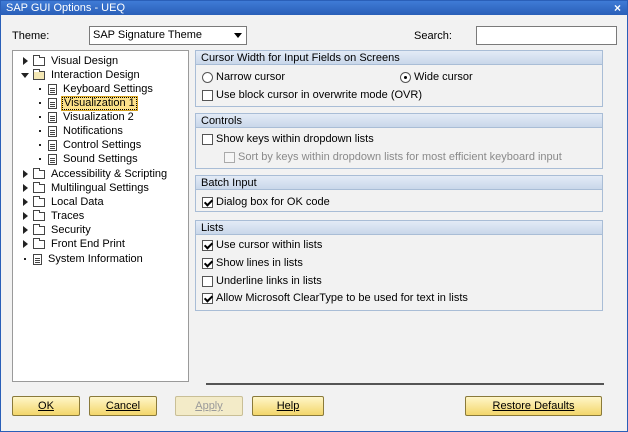 This screenshot has width=628, height=432. Describe the element at coordinates (77, 201) in the screenshot. I see `tree-item-label: Local Data` at that location.